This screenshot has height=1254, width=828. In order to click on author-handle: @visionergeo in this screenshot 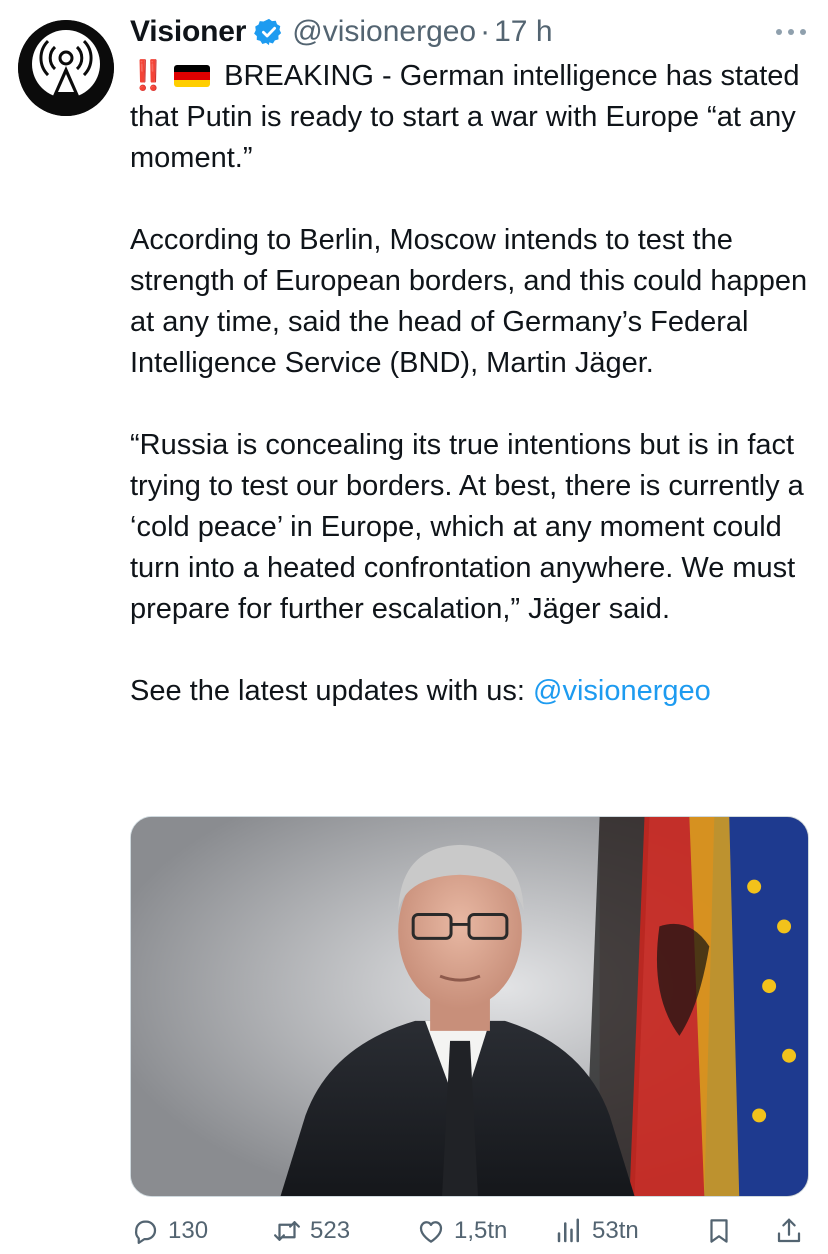, I will do `click(384, 32)`.